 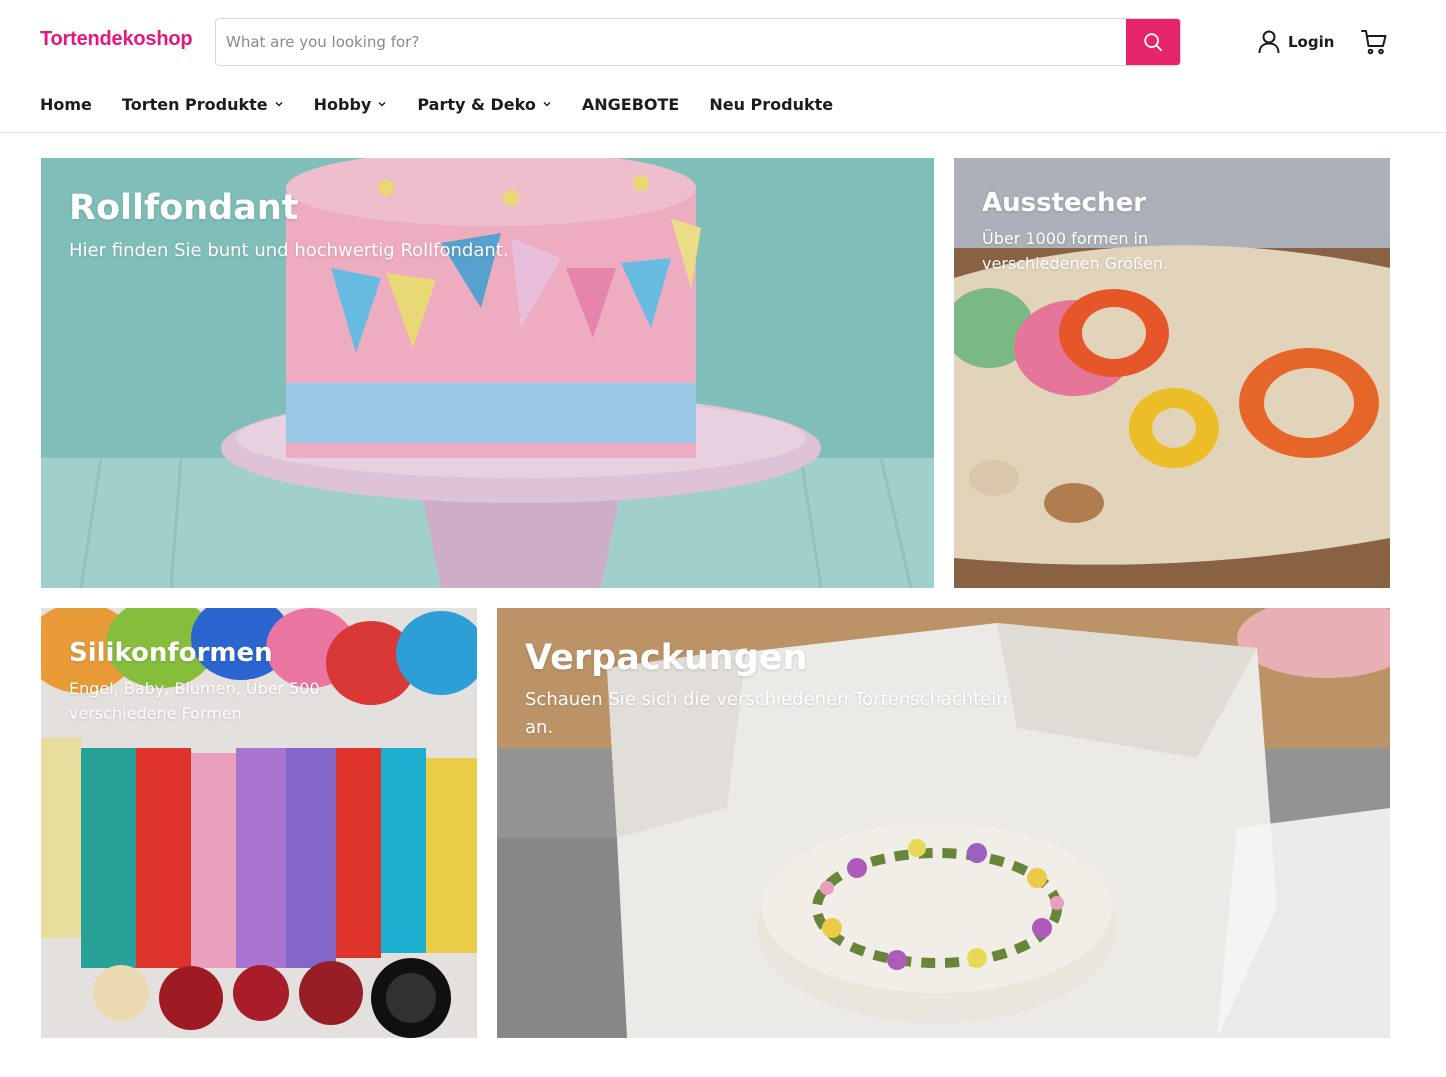 I want to click on nav-item-label: Hobby, so click(x=342, y=104).